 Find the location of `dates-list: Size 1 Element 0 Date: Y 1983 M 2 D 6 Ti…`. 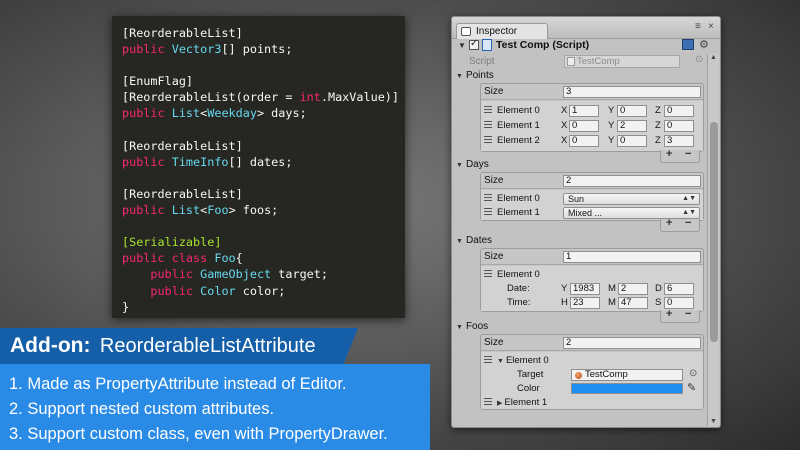

dates-list: Size 1 Element 0 Date: Y 1983 M 2 D 6 Ti… is located at coordinates (592, 280).